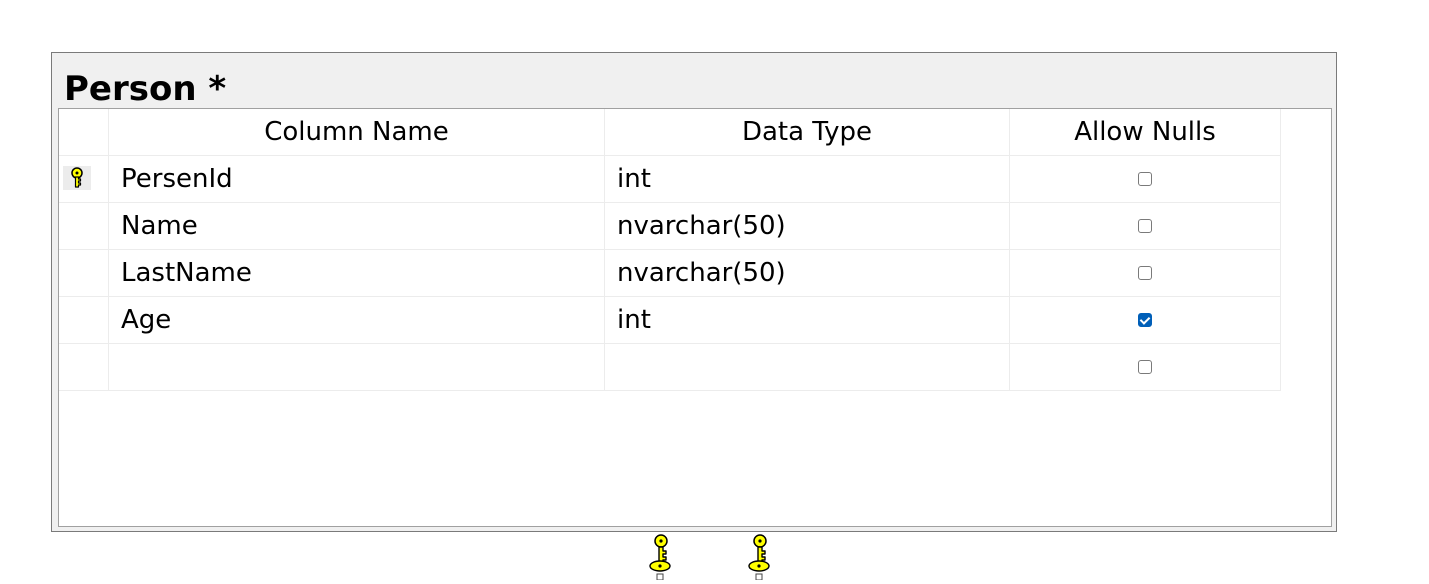 This screenshot has width=1429, height=584. I want to click on table-row: PersenId int, so click(670, 179).